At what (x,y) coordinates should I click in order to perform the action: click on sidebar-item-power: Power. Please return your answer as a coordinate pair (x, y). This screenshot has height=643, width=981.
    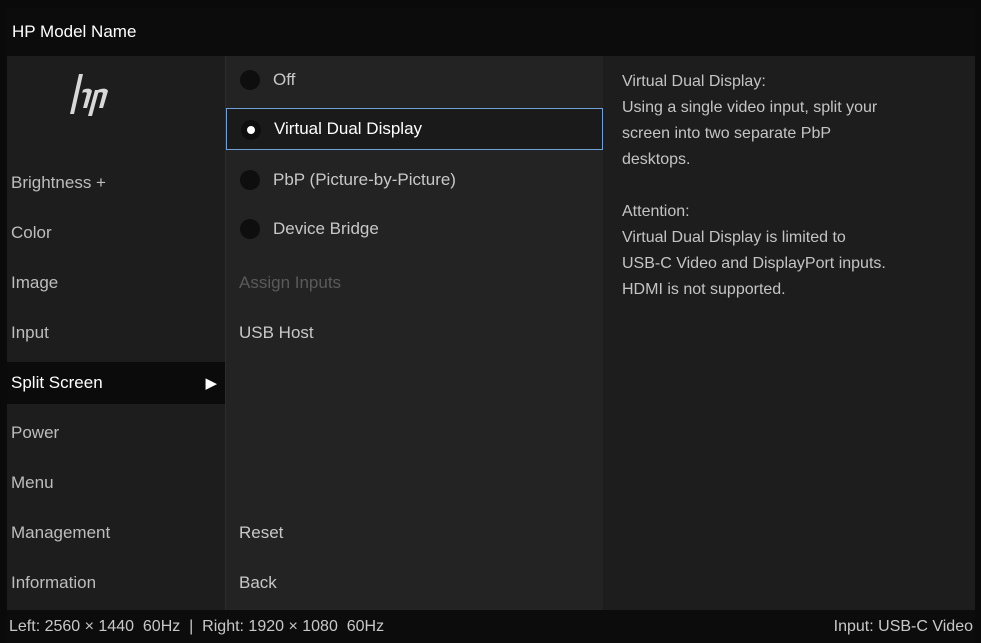
    Looking at the image, I should click on (116, 433).